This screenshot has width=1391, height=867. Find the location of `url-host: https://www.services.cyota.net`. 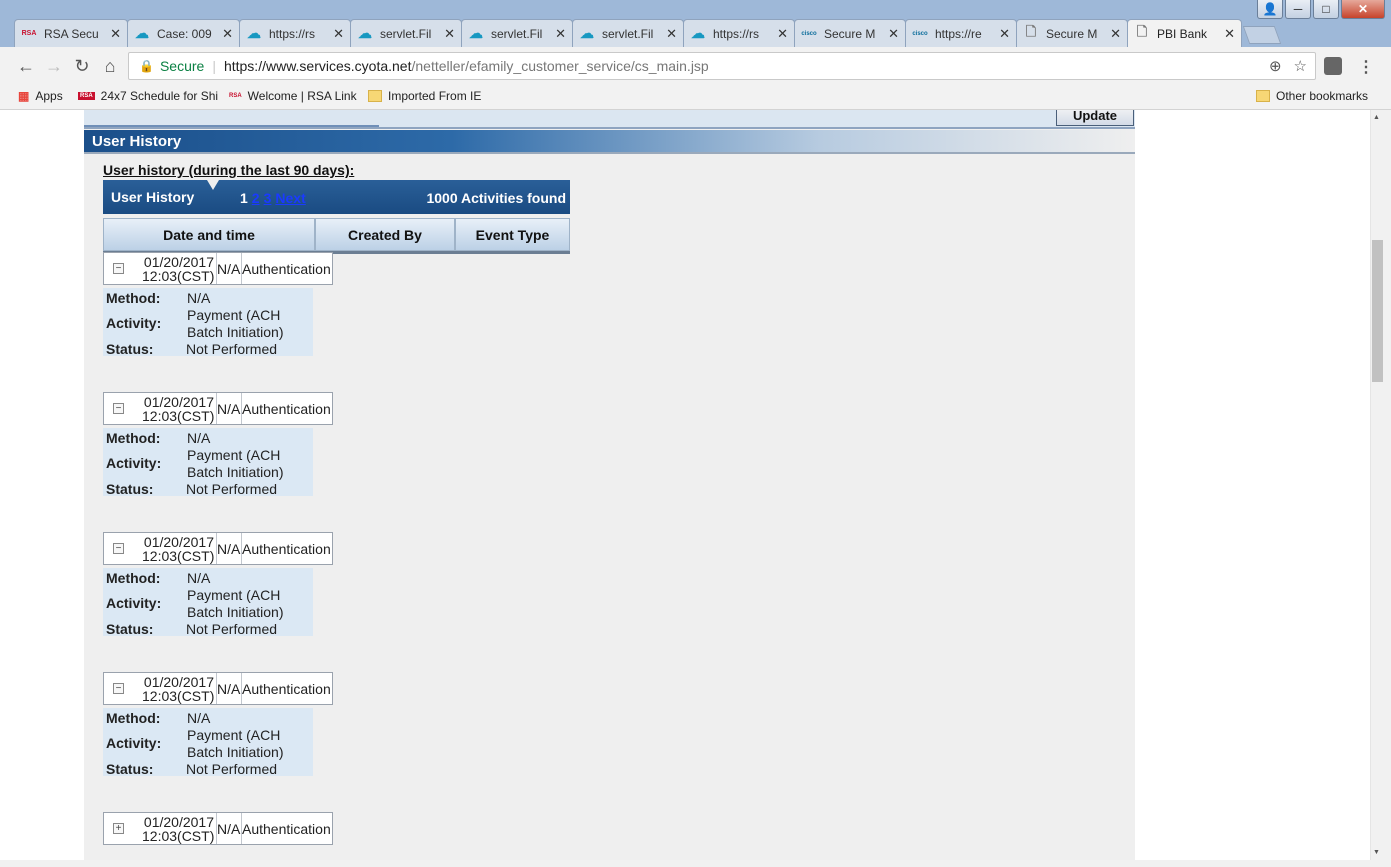

url-host: https://www.services.cyota.net is located at coordinates (317, 66).